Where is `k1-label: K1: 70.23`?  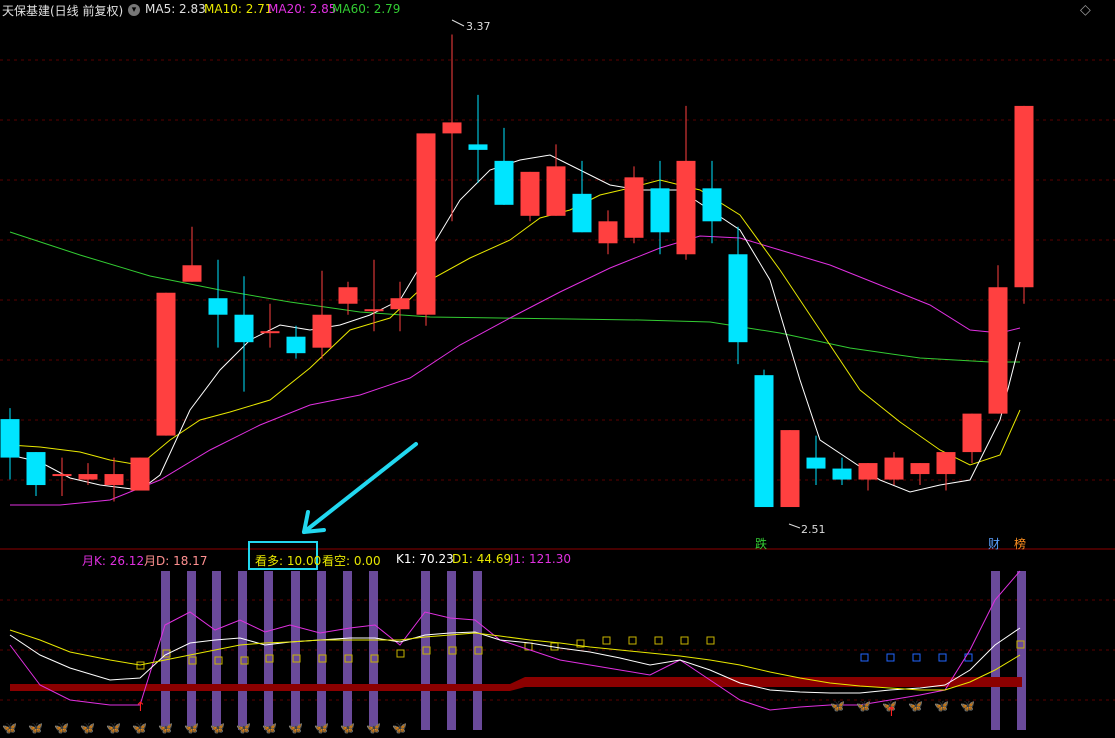 k1-label: K1: 70.23 is located at coordinates (425, 559).